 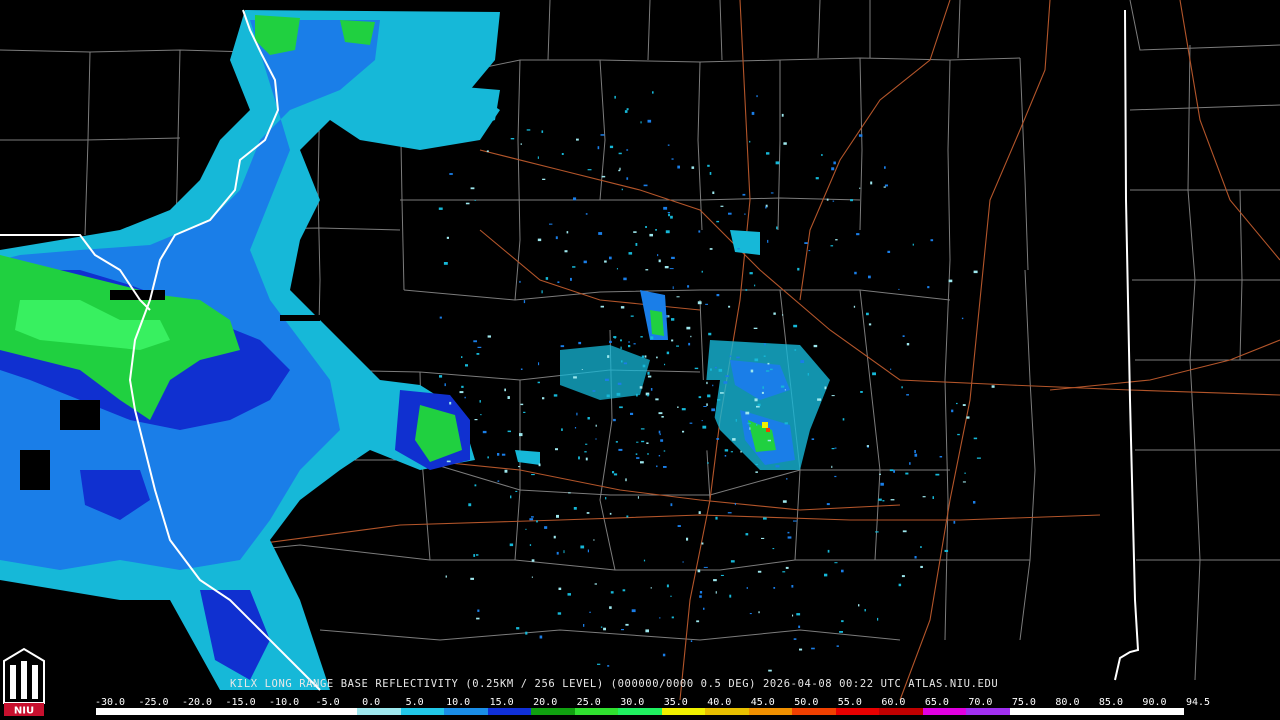 I want to click on colorbar-tick-label: -25.0, so click(x=153, y=702).